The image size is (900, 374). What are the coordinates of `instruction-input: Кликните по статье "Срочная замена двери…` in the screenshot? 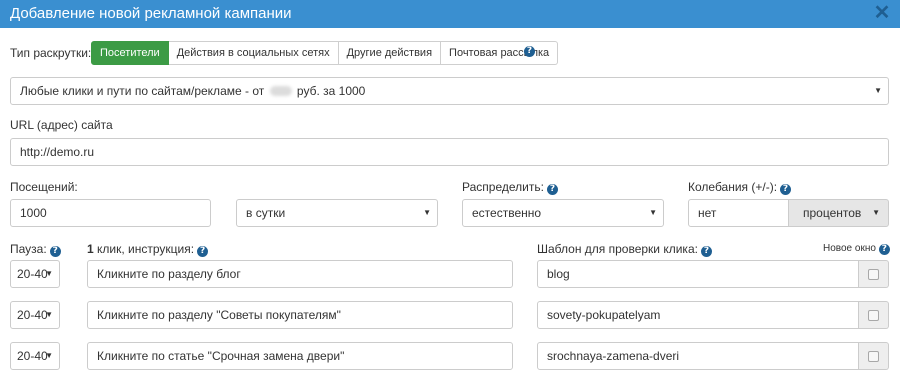 It's located at (300, 356).